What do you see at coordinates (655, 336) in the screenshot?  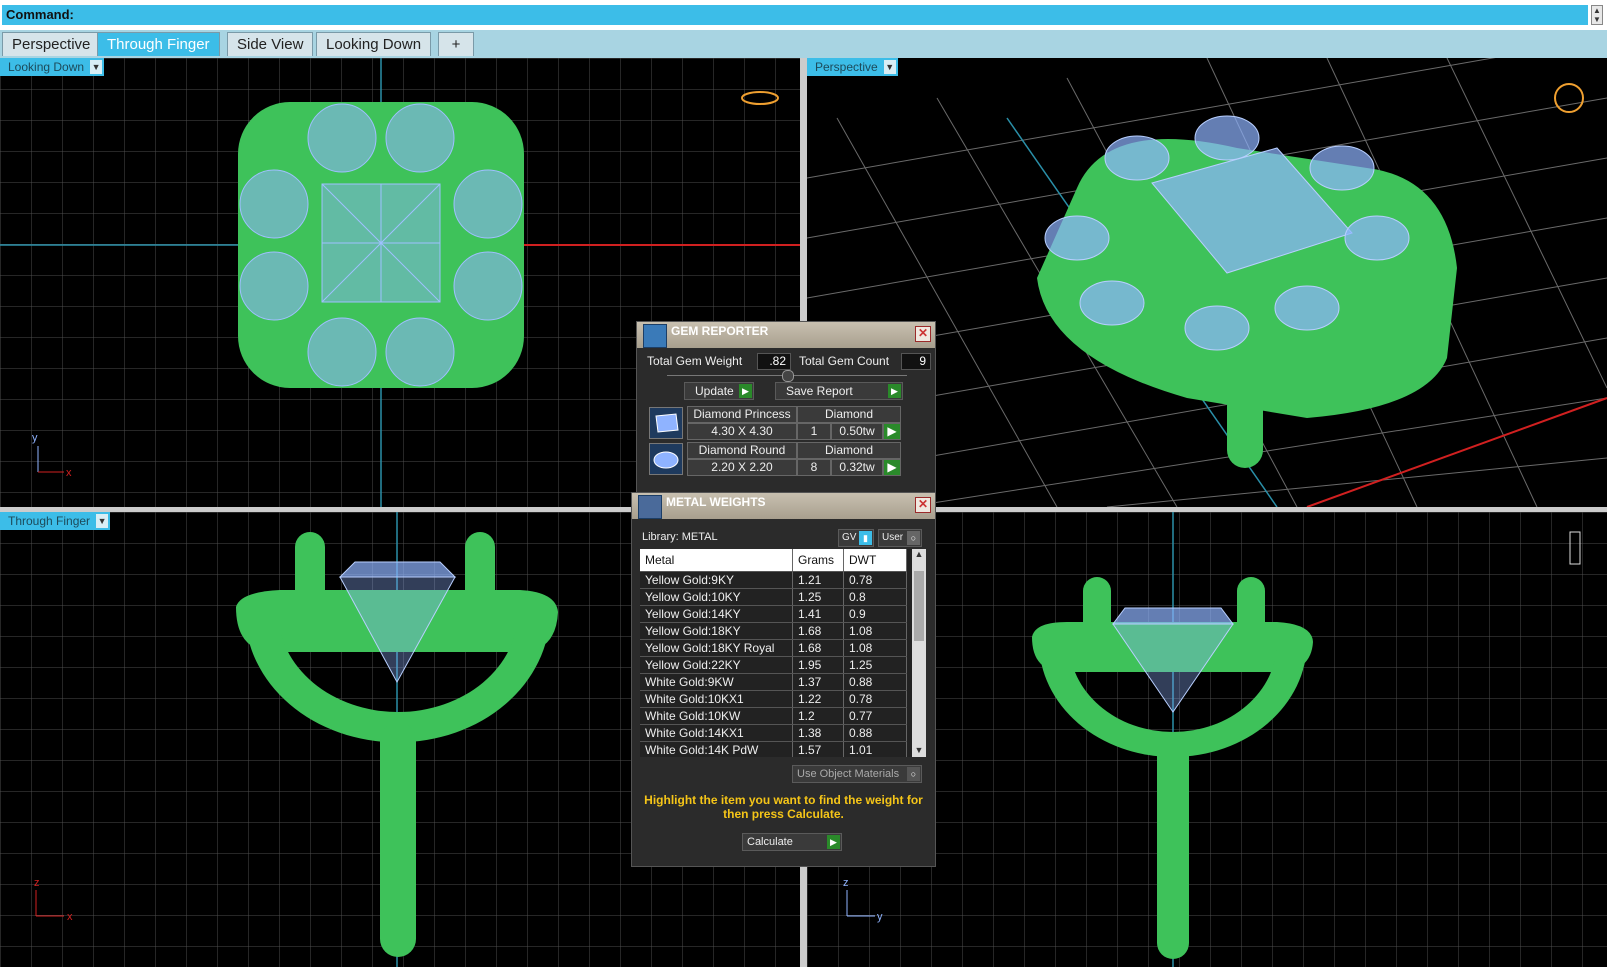 I see `gem-reporter-icon` at bounding box center [655, 336].